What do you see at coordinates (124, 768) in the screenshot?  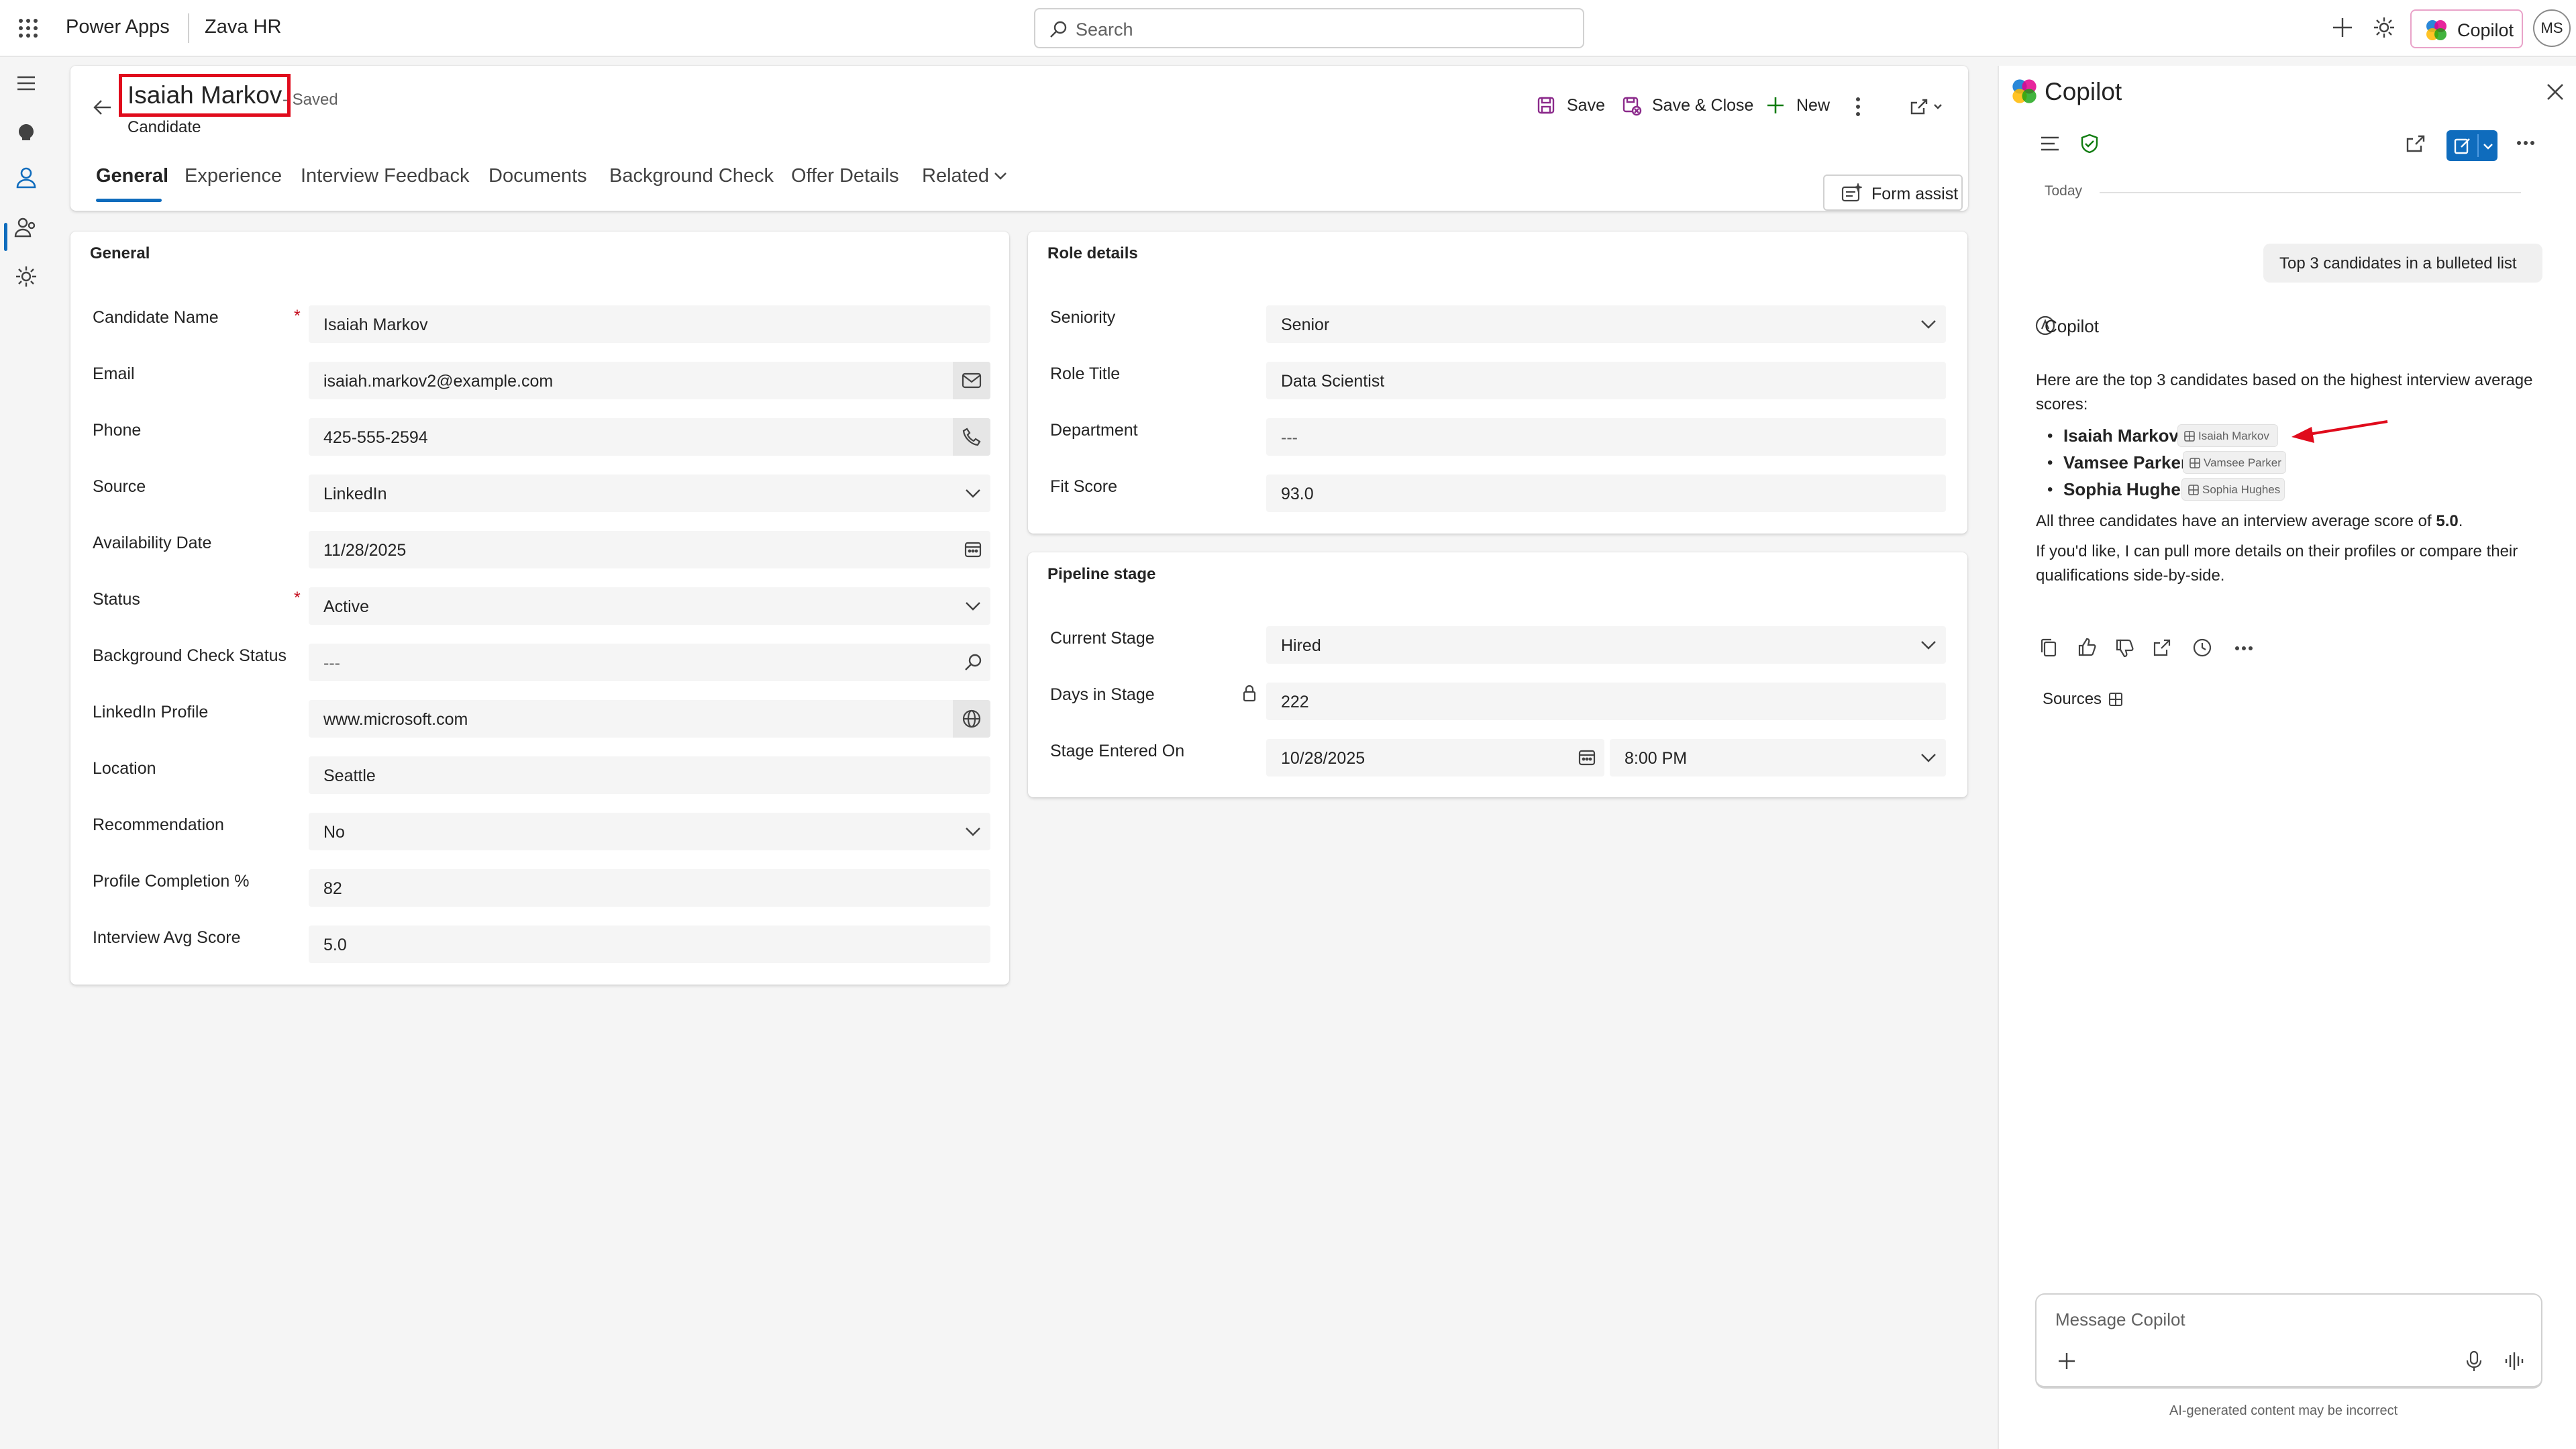 I see `field-label: Location` at bounding box center [124, 768].